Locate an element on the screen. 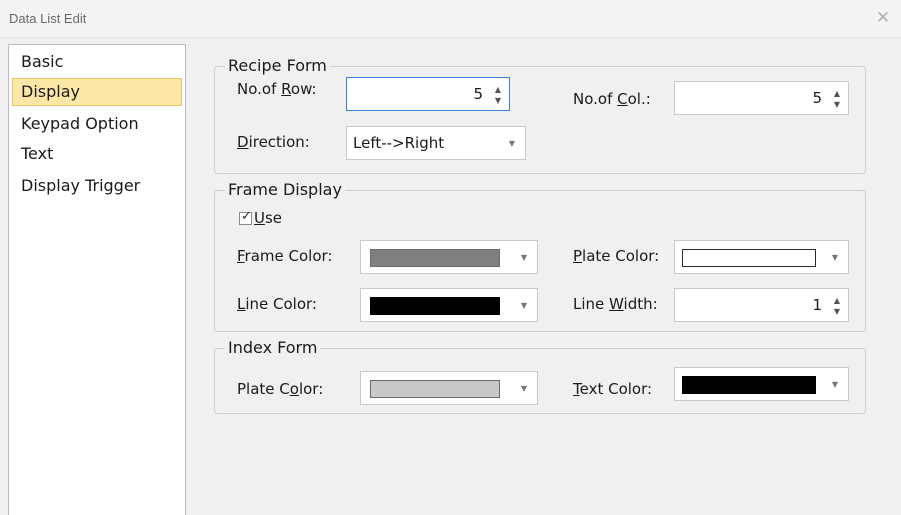  index-form-group: Index Form Plate Color: ▼ Text Color: ▼ is located at coordinates (540, 376).